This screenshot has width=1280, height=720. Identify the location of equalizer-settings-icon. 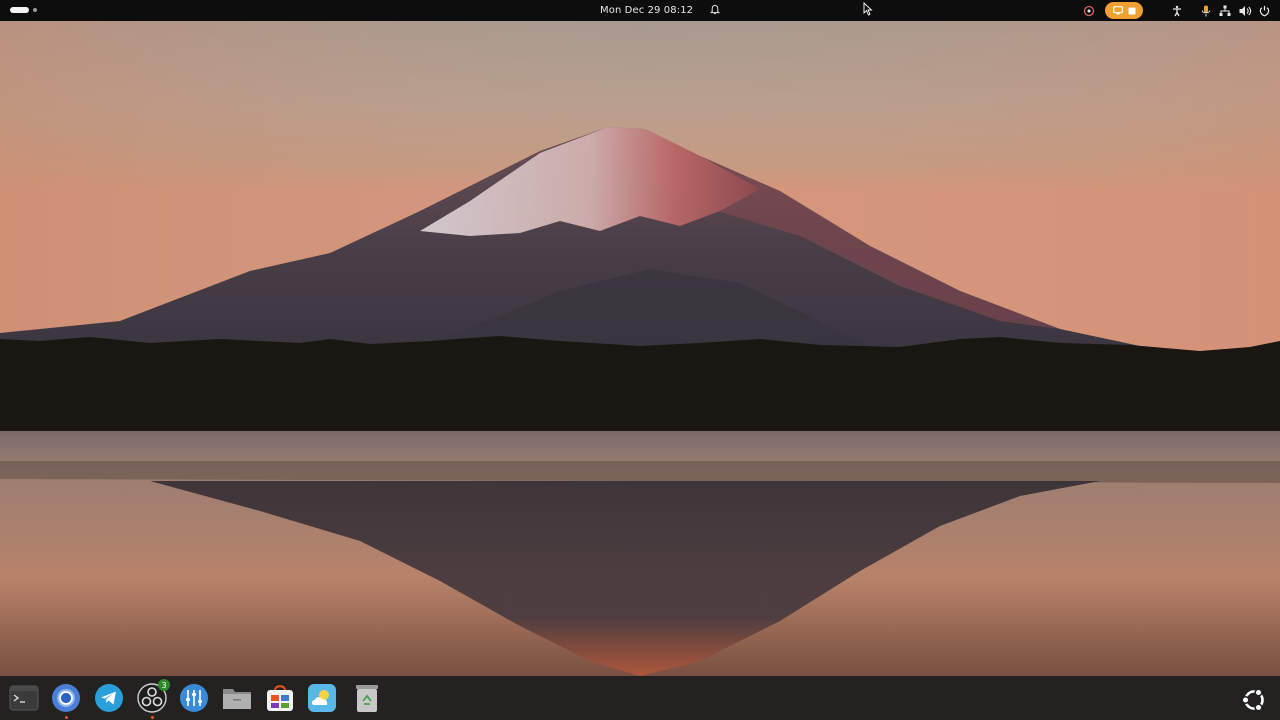
(194, 698).